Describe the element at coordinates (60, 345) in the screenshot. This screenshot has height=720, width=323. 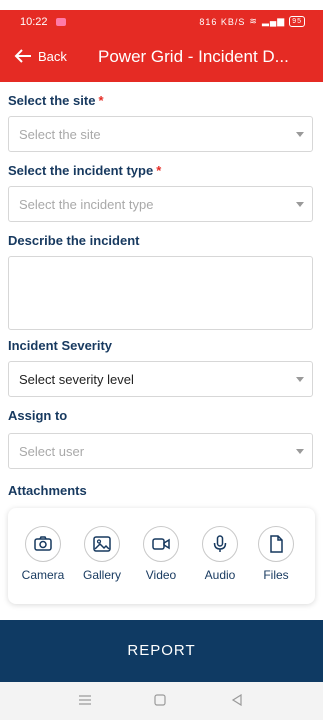
I see `severity-label: Incident Severity` at that location.